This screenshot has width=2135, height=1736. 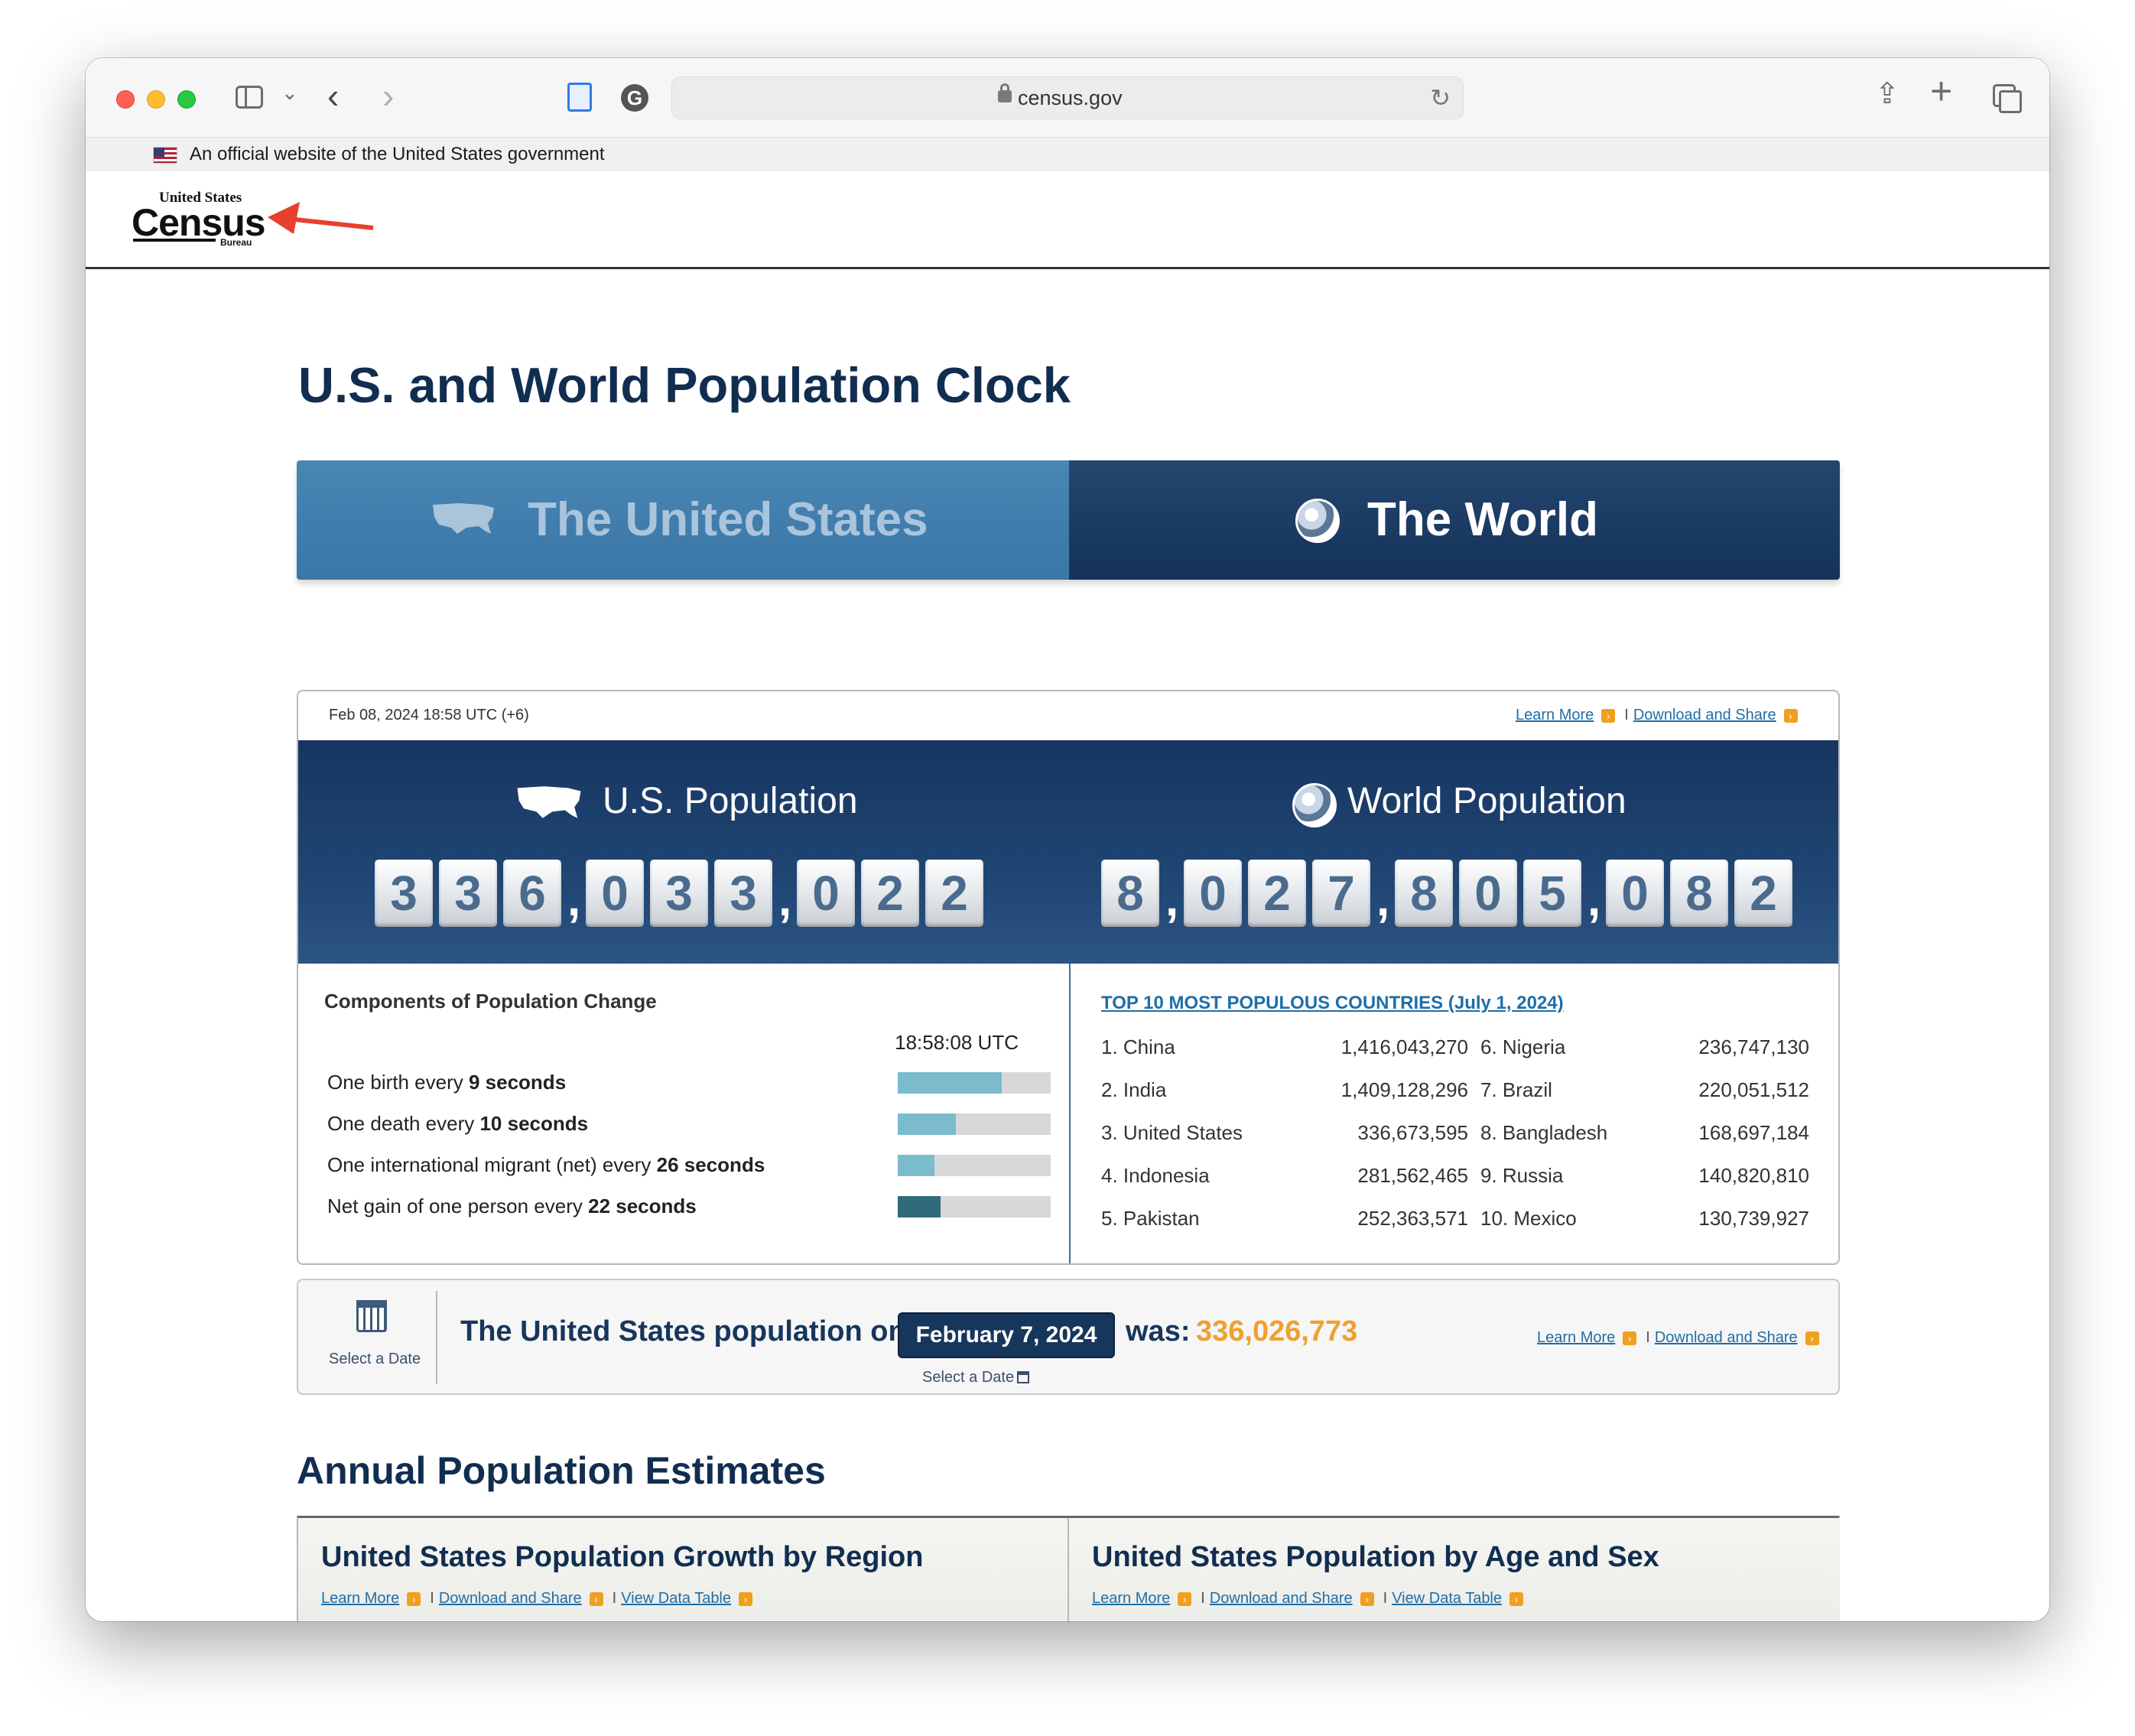 What do you see at coordinates (683, 520) in the screenshot?
I see `tab-united-states: The United States` at bounding box center [683, 520].